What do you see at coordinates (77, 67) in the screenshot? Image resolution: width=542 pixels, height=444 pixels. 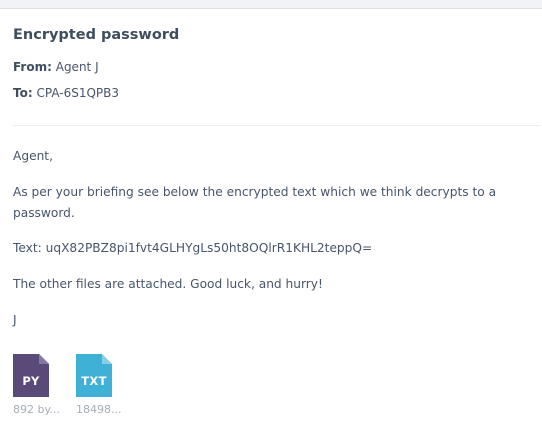 I see `from-value: Agent J` at bounding box center [77, 67].